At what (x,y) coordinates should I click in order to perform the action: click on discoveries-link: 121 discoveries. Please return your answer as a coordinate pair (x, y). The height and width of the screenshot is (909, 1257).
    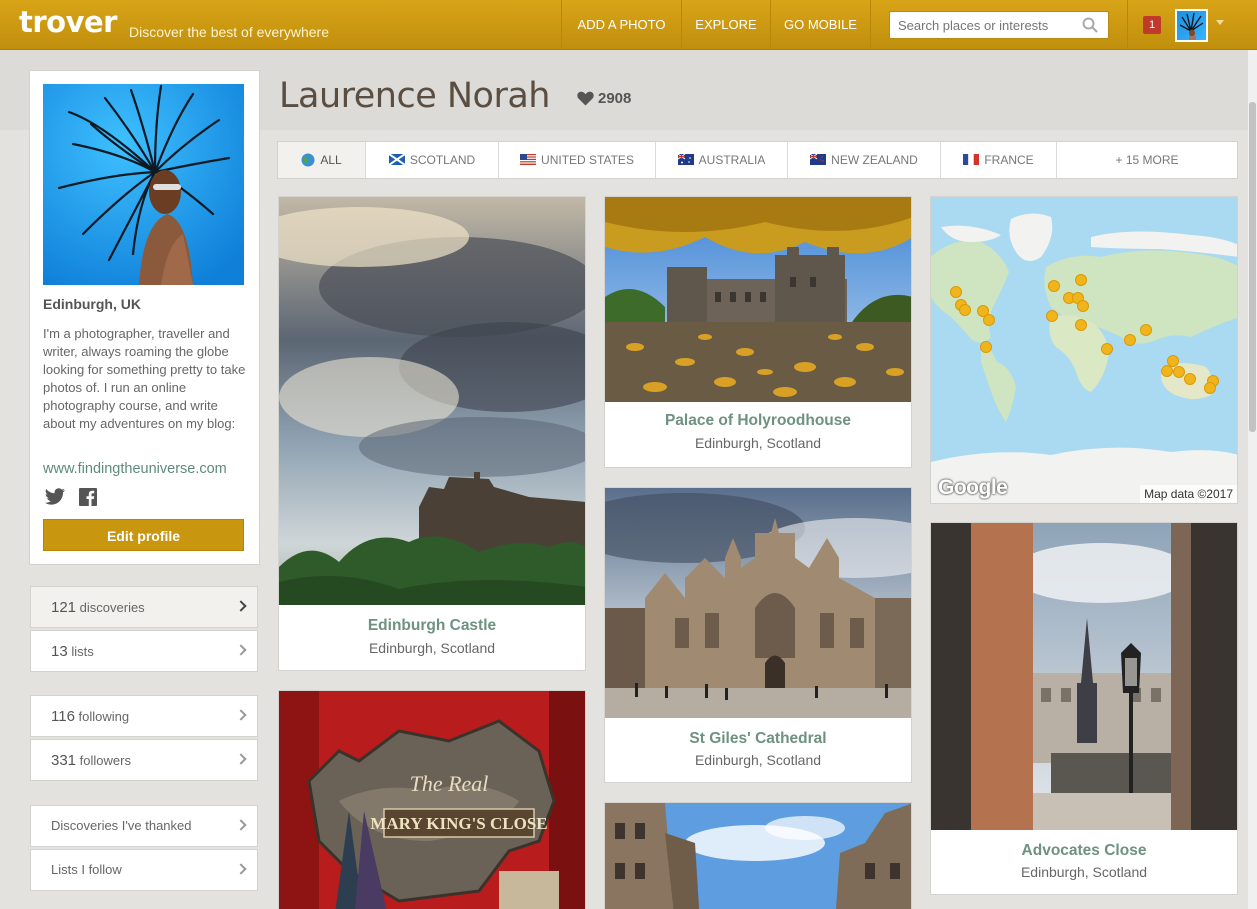
    Looking at the image, I should click on (144, 607).